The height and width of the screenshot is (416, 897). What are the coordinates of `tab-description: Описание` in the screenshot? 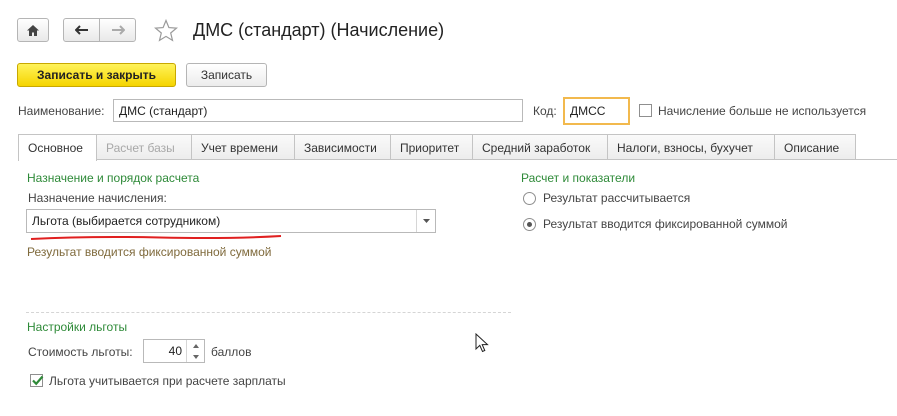 It's located at (815, 147).